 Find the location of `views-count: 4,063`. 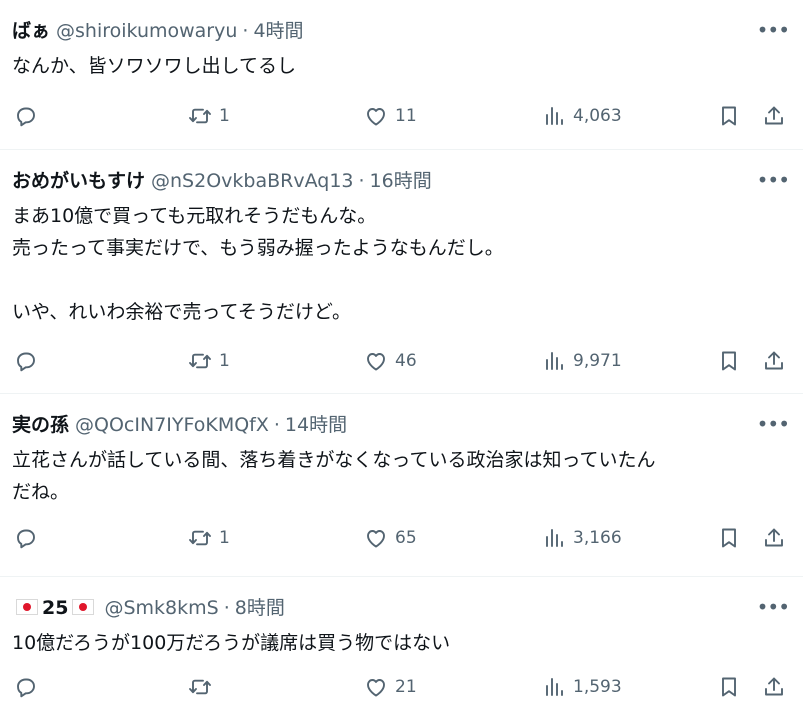

views-count: 4,063 is located at coordinates (597, 116).